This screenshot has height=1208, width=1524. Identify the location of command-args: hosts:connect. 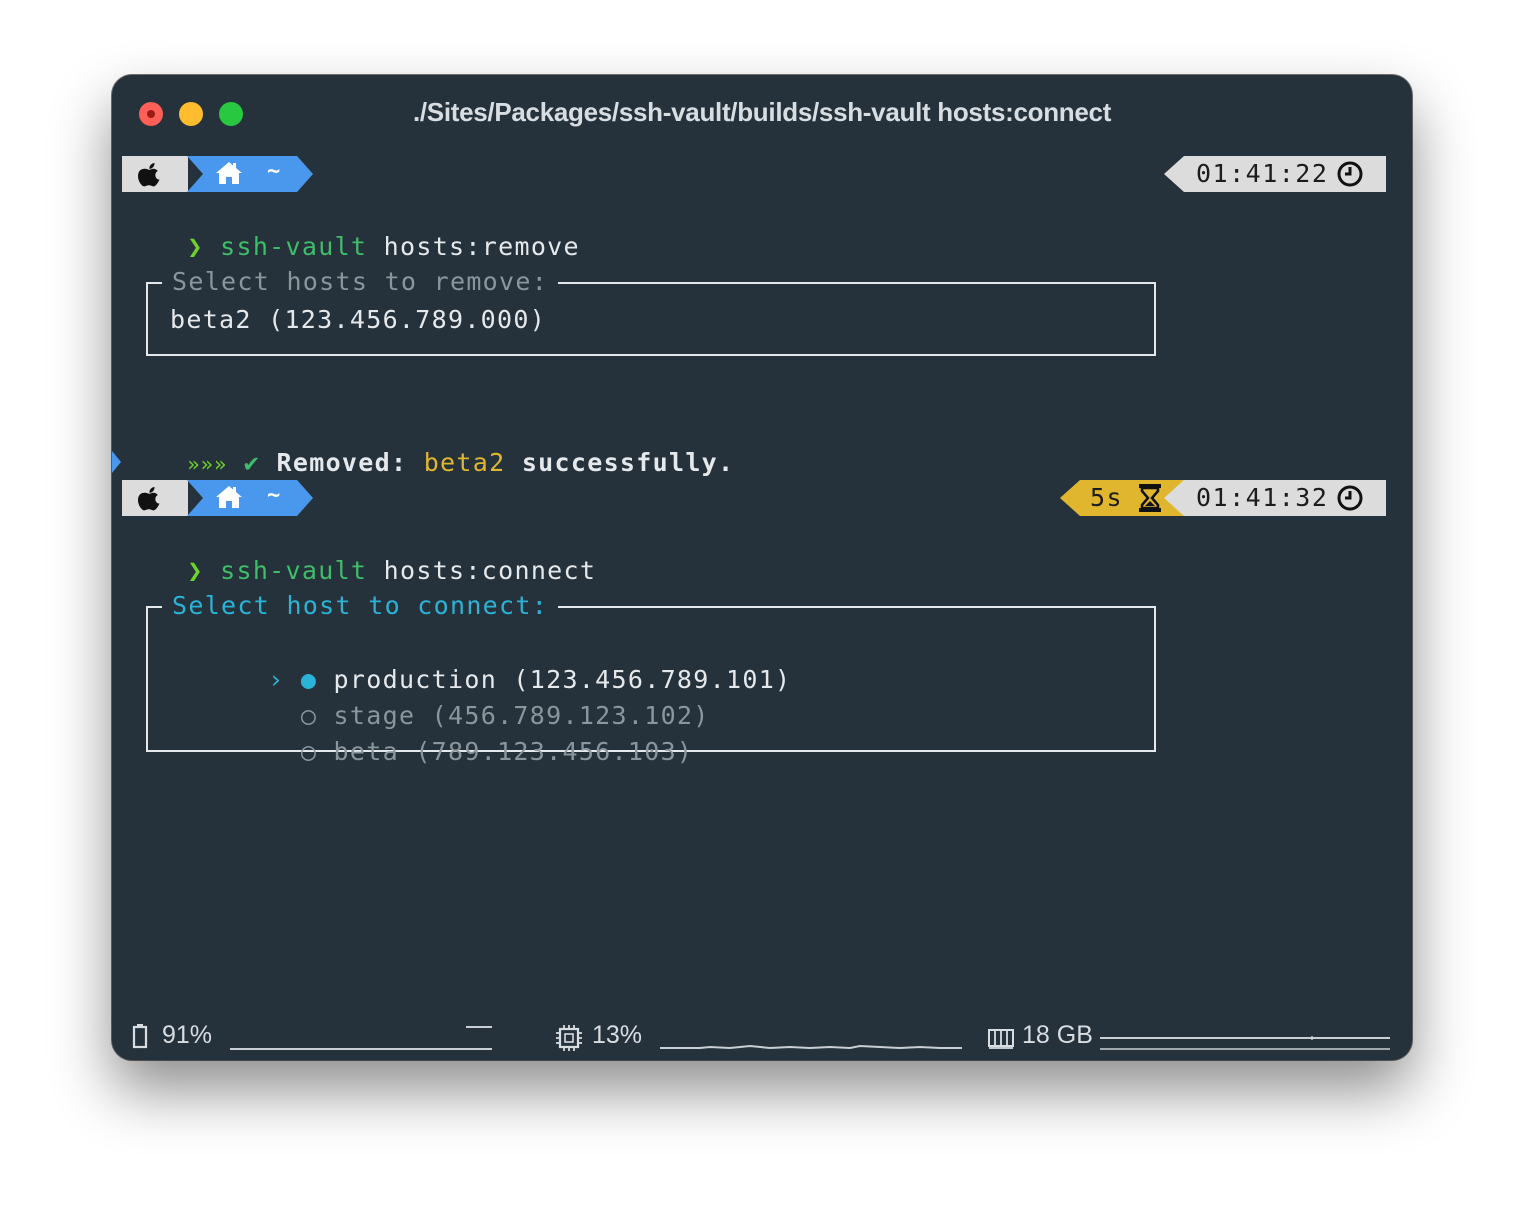
(490, 570).